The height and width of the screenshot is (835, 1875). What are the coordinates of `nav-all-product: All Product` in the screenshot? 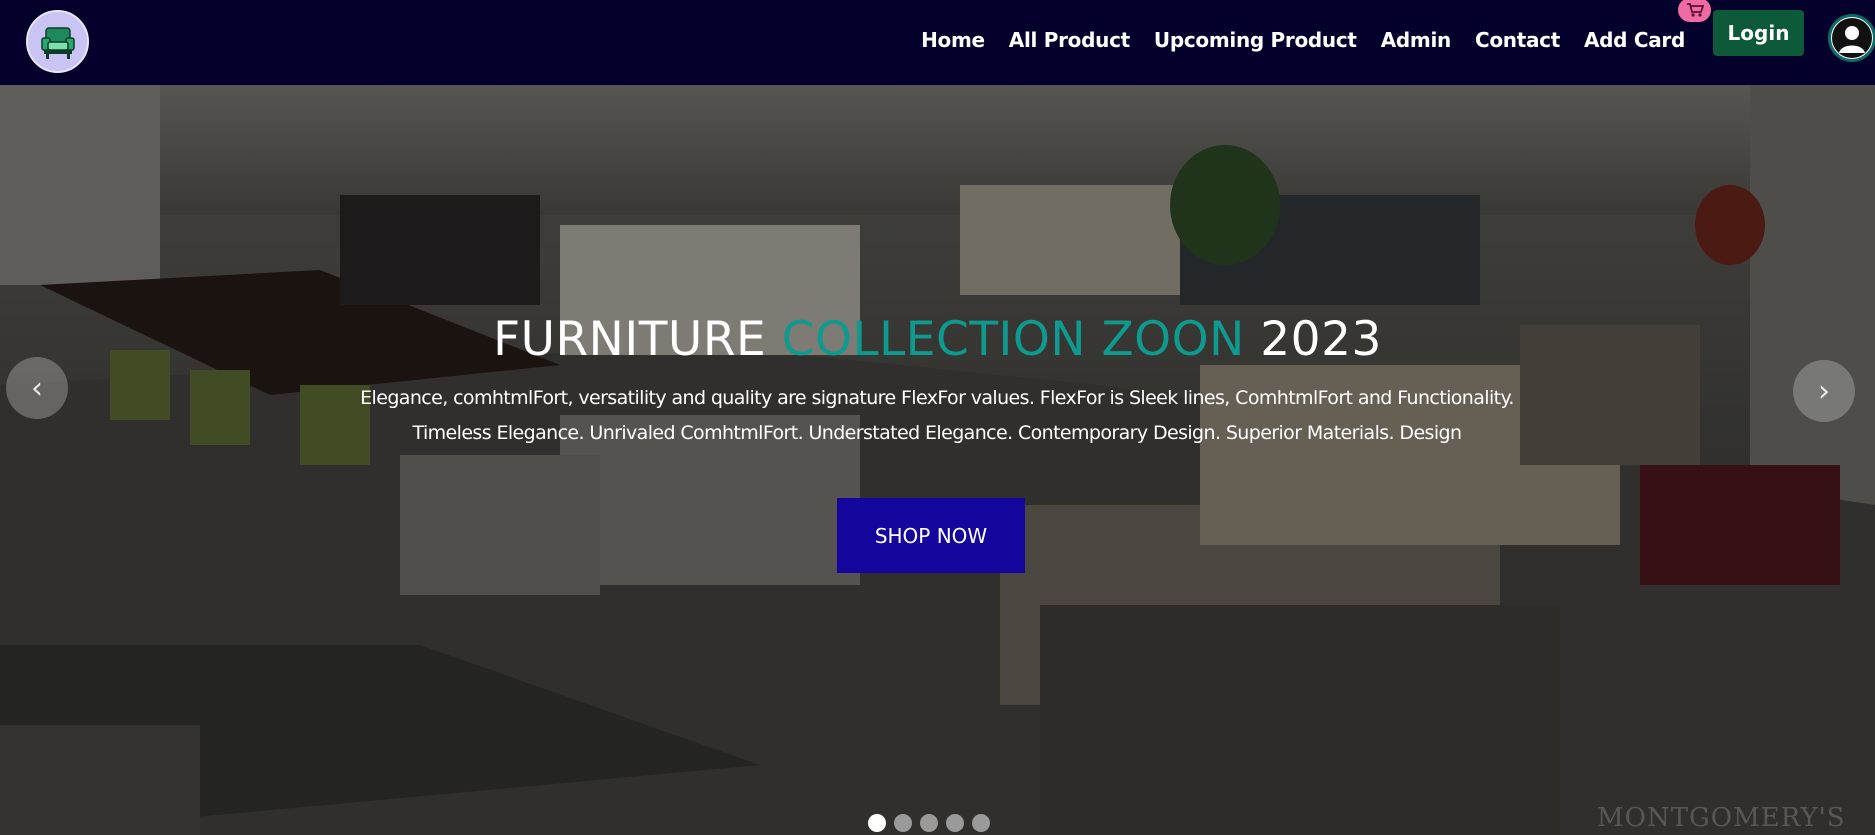 It's located at (1069, 40).